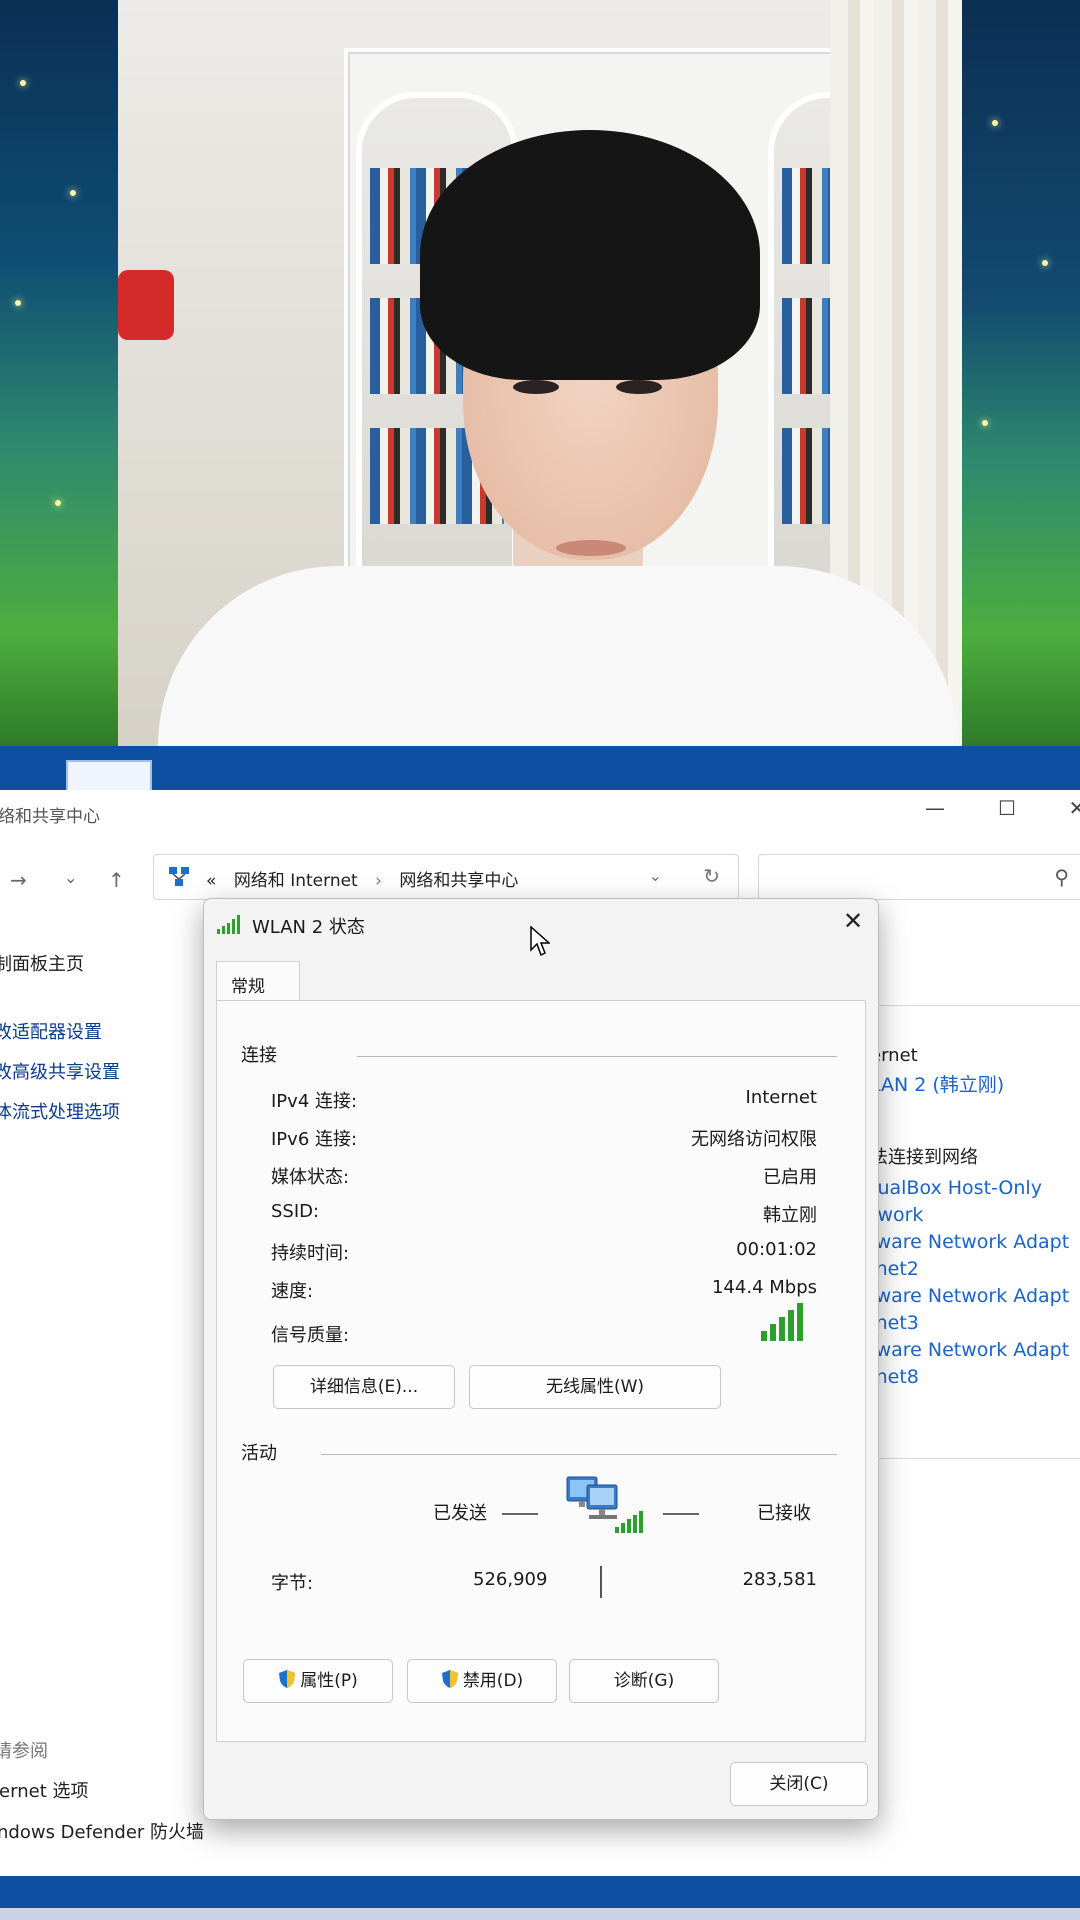 Image resolution: width=1080 pixels, height=1920 pixels. I want to click on close-icon: ✕, so click(853, 921).